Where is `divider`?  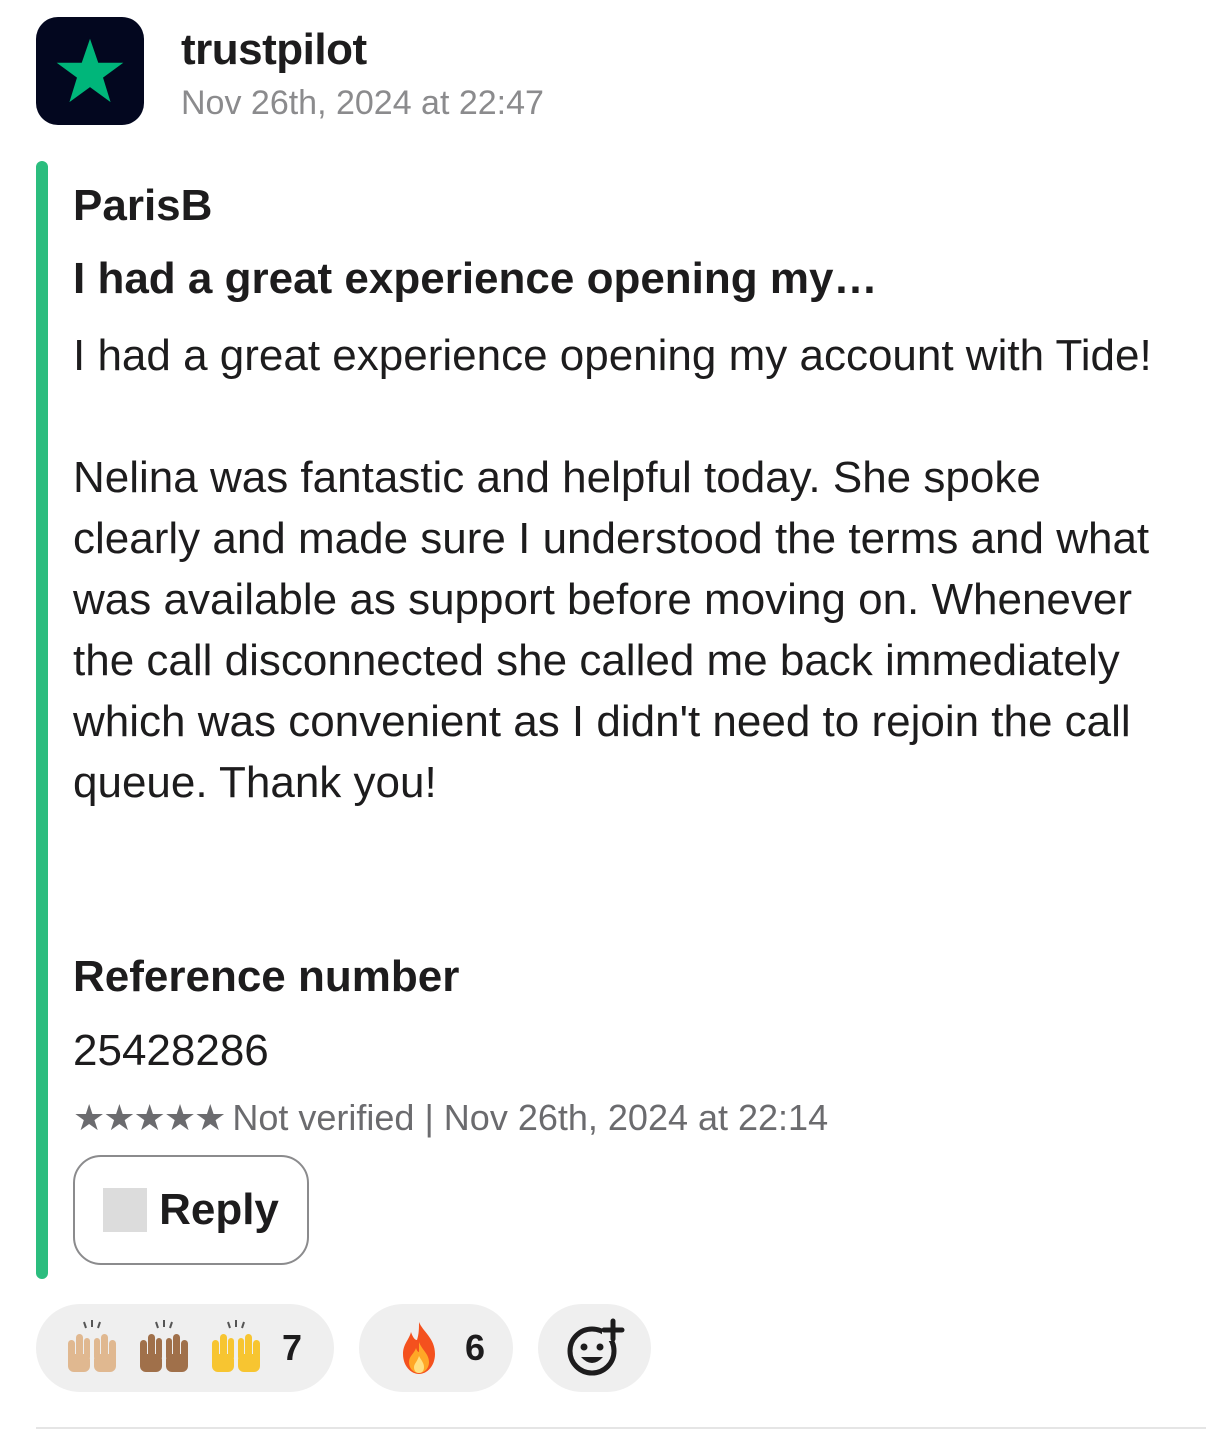 divider is located at coordinates (621, 1428).